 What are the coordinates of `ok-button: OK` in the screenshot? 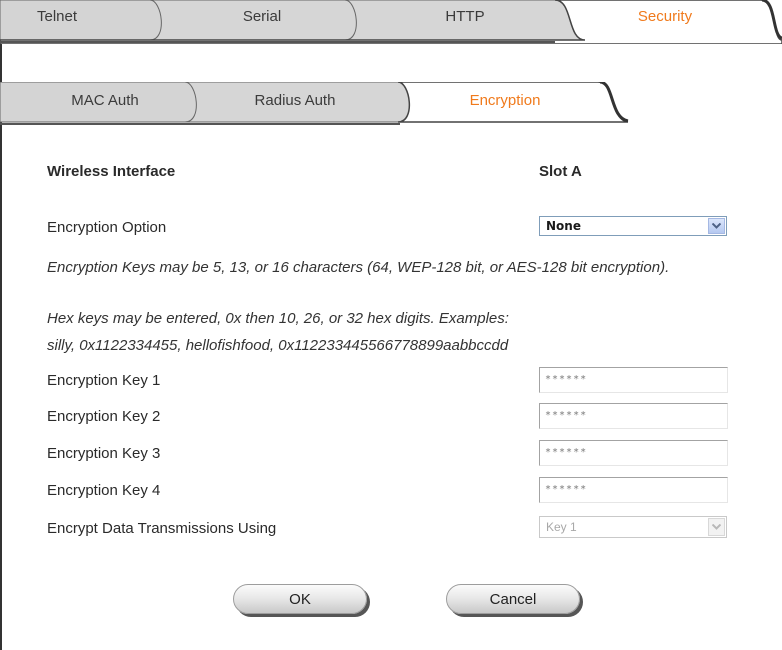 It's located at (300, 599).